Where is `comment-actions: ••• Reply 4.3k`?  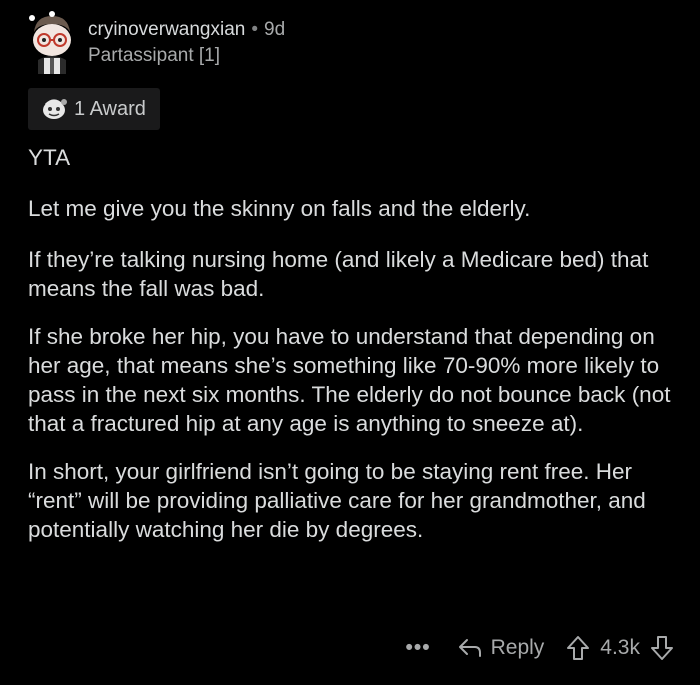
comment-actions: ••• Reply 4.3k is located at coordinates (540, 648).